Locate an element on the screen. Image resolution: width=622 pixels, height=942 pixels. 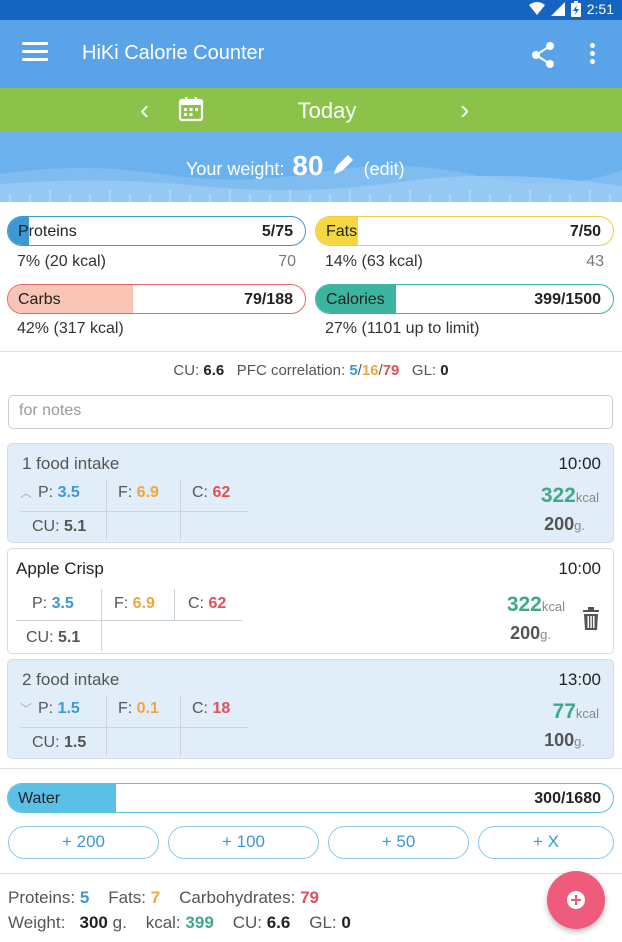
prev-day-chevron-icon: ‹ is located at coordinates (144, 110).